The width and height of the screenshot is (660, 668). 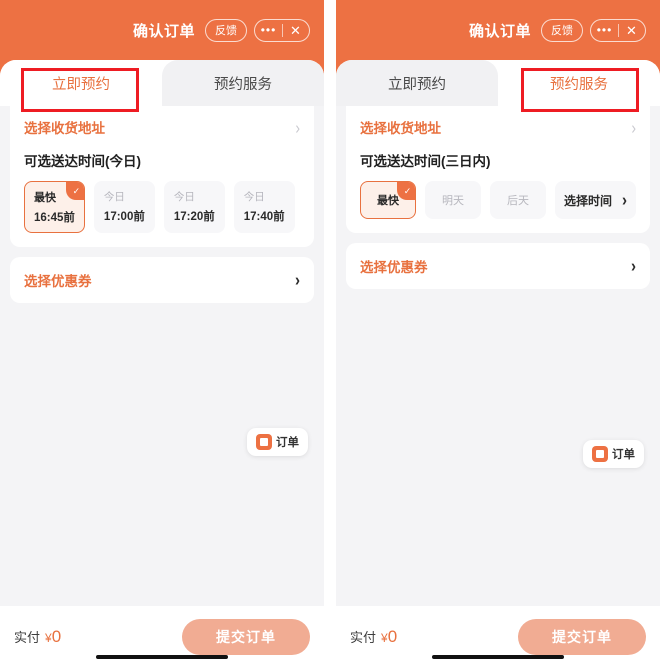 I want to click on chip-line2: 17:00前, so click(x=124, y=217).